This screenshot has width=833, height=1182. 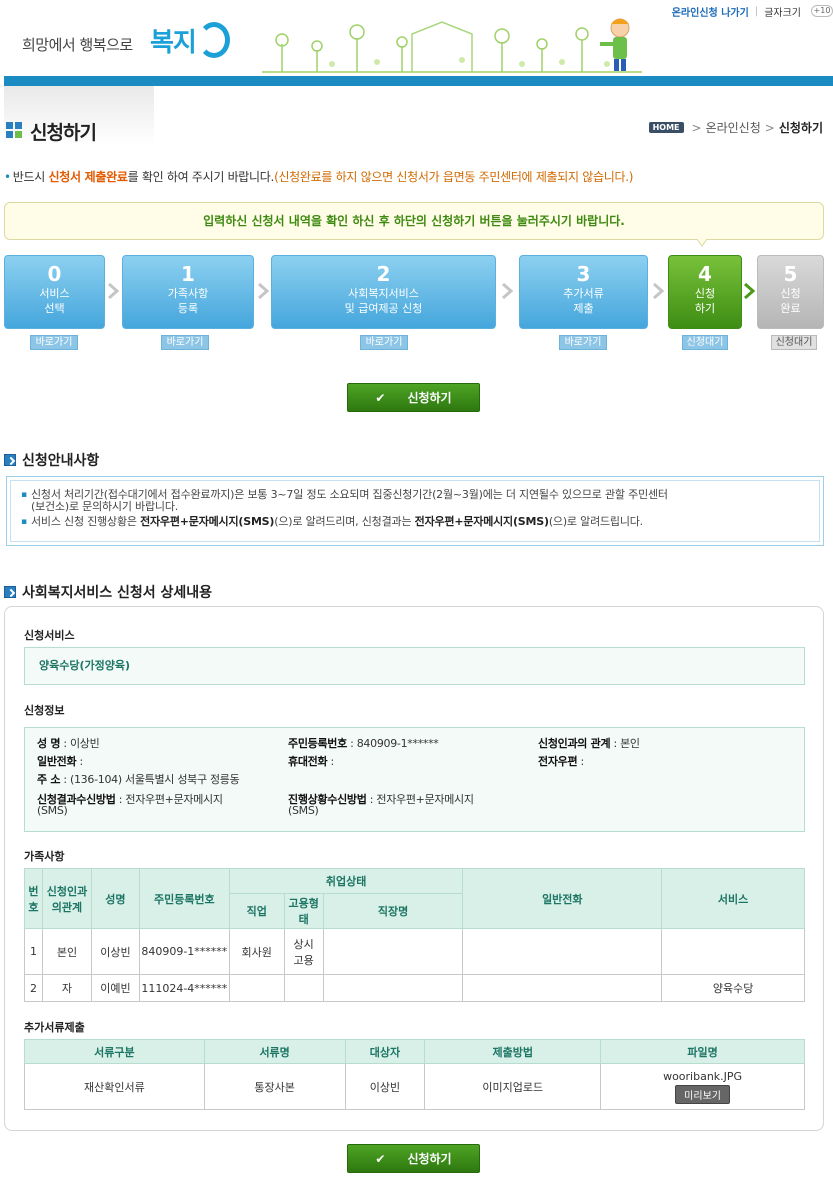 What do you see at coordinates (790, 308) in the screenshot?
I see `step-label: 완료` at bounding box center [790, 308].